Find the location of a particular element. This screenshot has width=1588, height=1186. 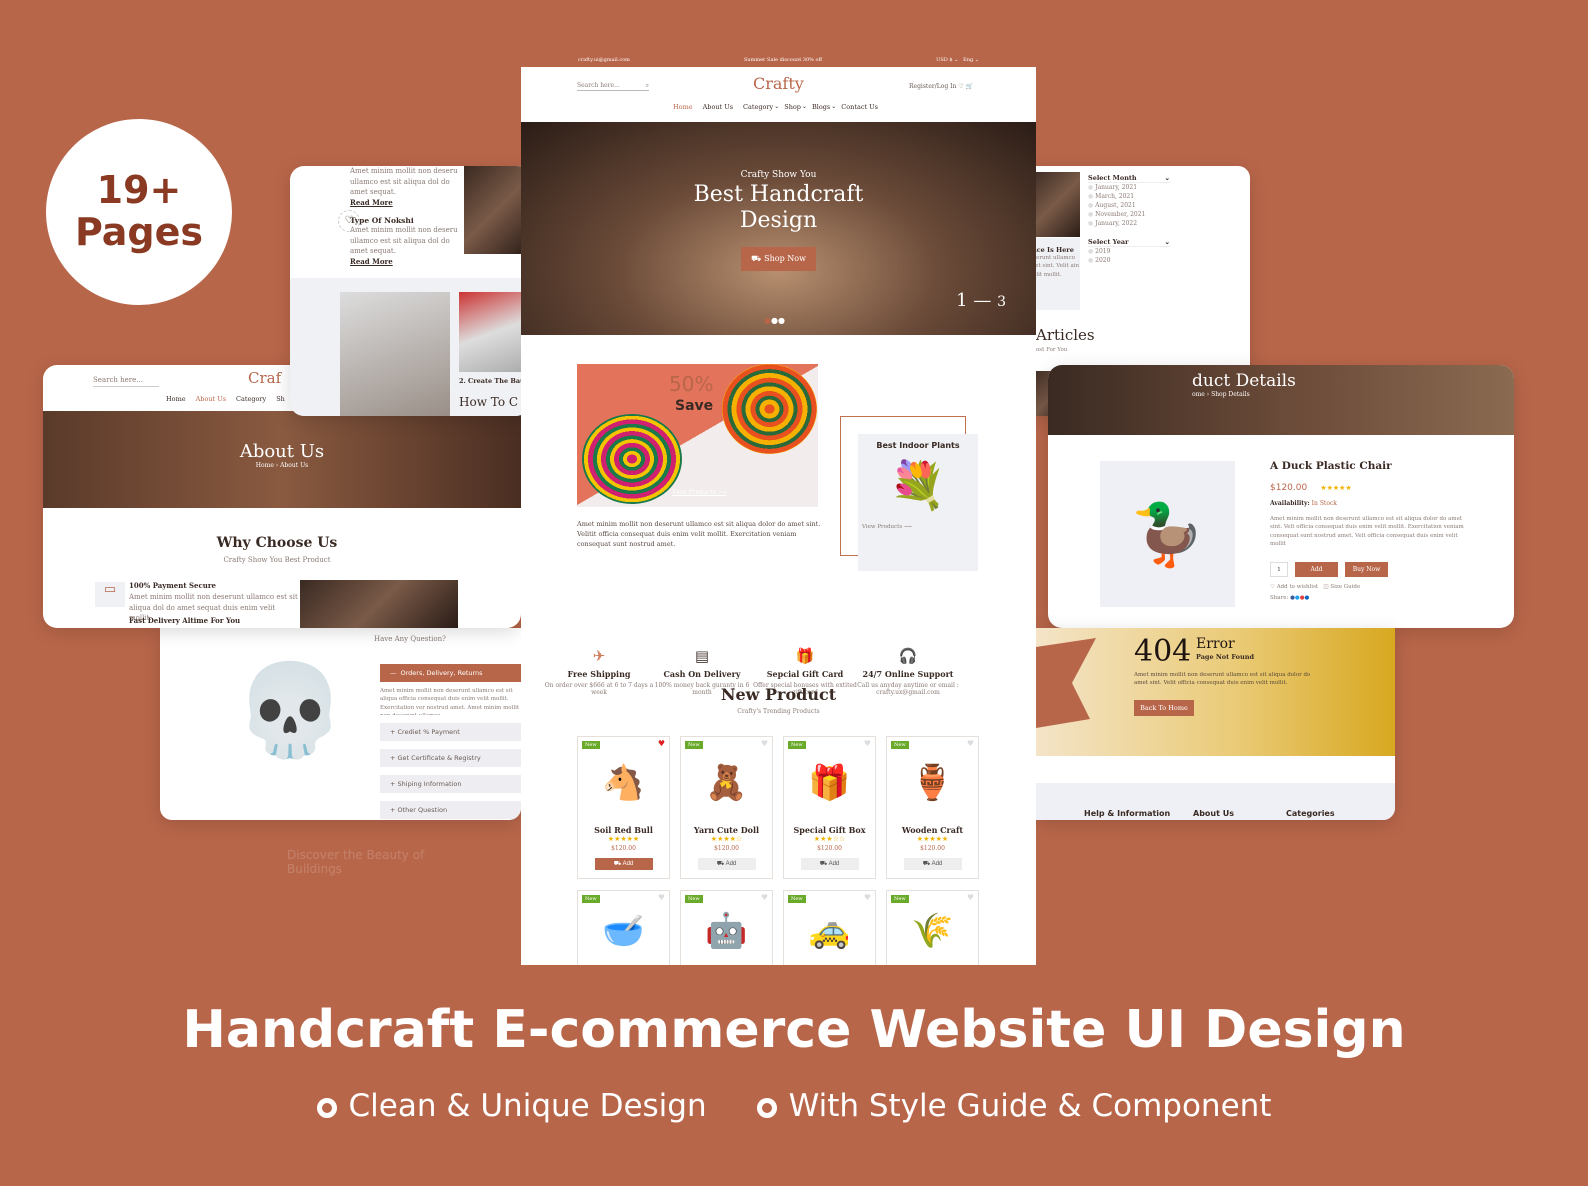

archive-month-option: ● November, 2021 is located at coordinates (1129, 214).